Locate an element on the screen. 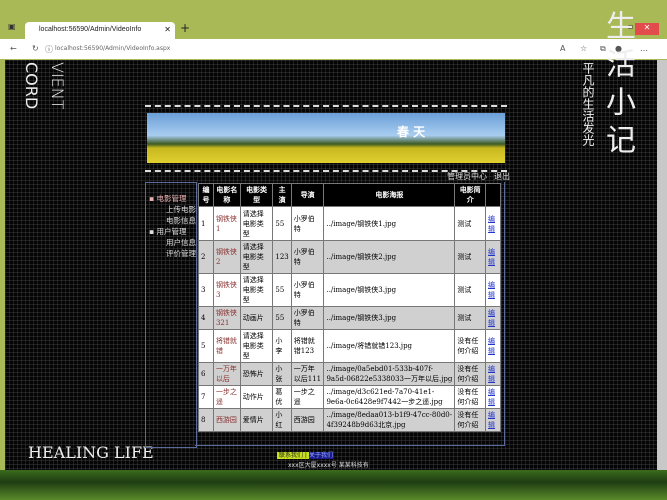 This screenshot has height=500, width=667. id-cell: 8 is located at coordinates (206, 420).